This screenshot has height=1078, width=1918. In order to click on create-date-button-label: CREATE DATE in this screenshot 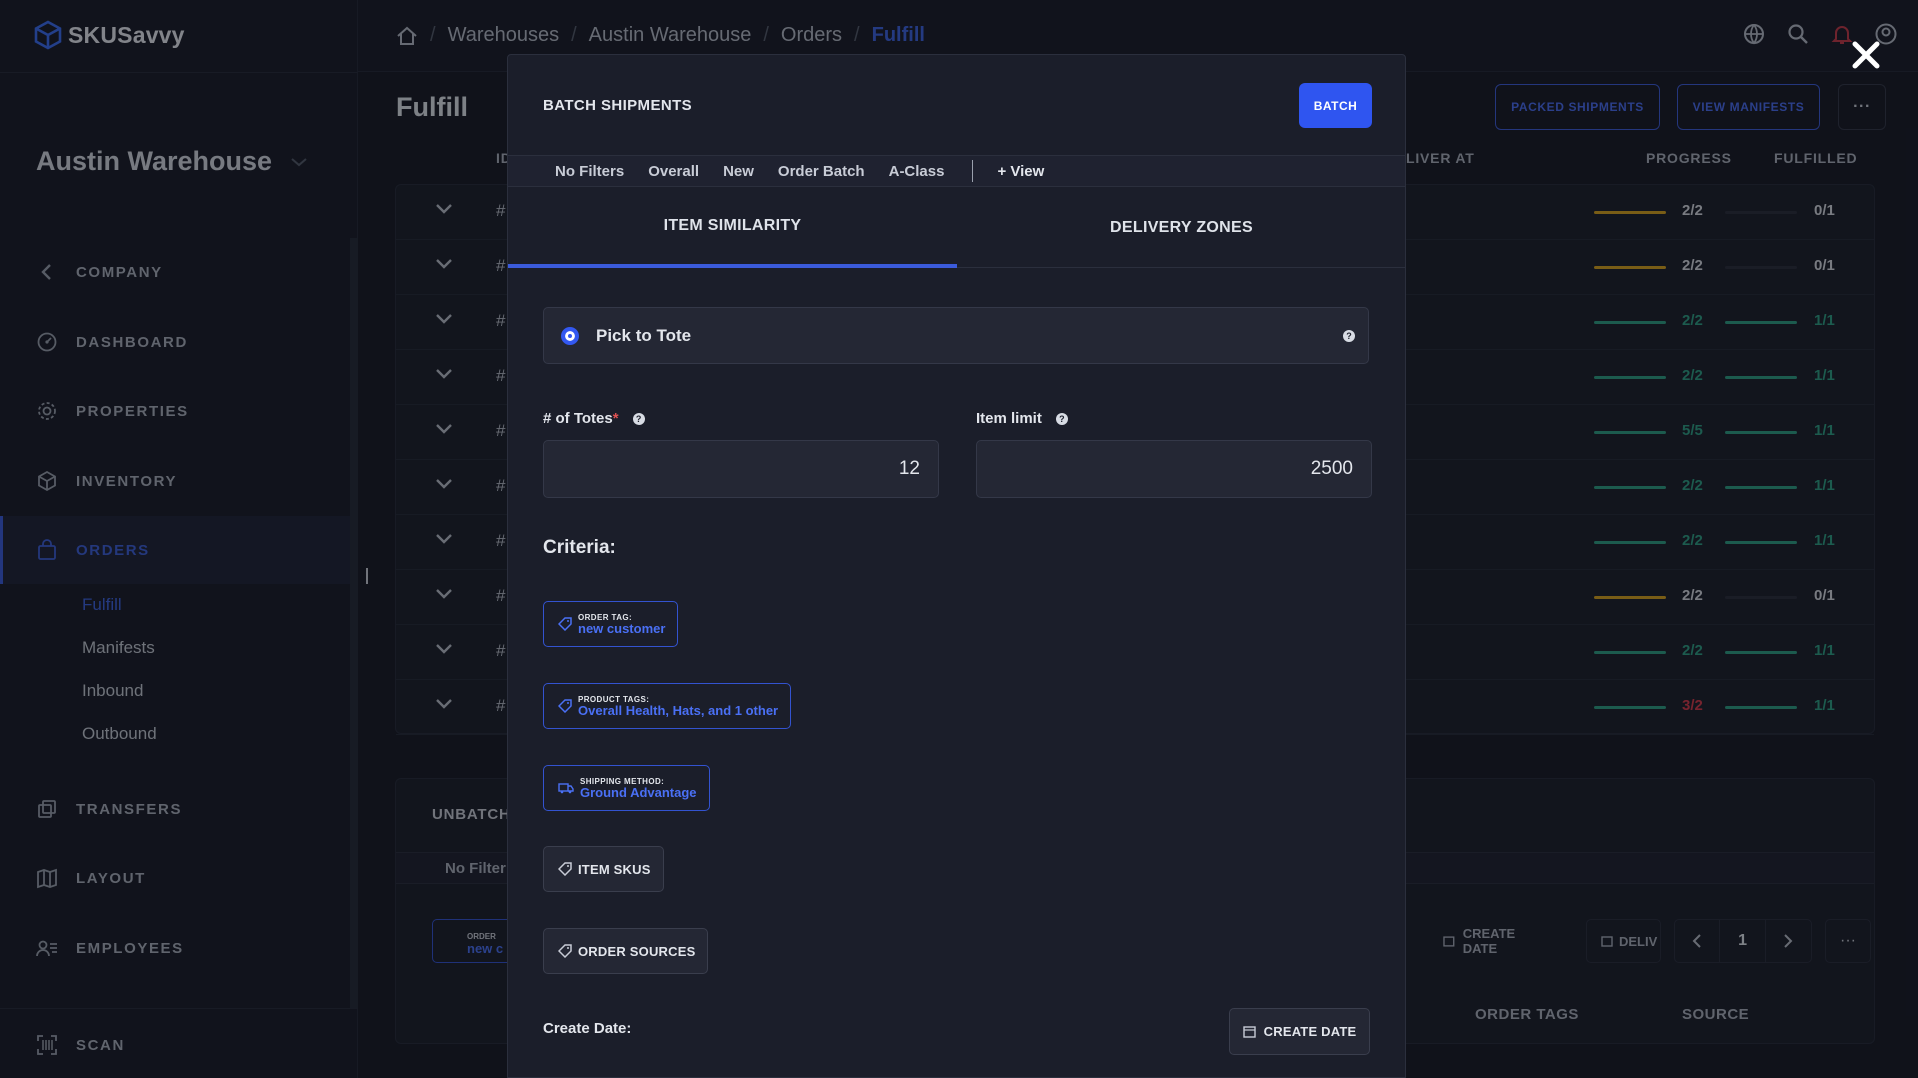, I will do `click(1310, 1031)`.